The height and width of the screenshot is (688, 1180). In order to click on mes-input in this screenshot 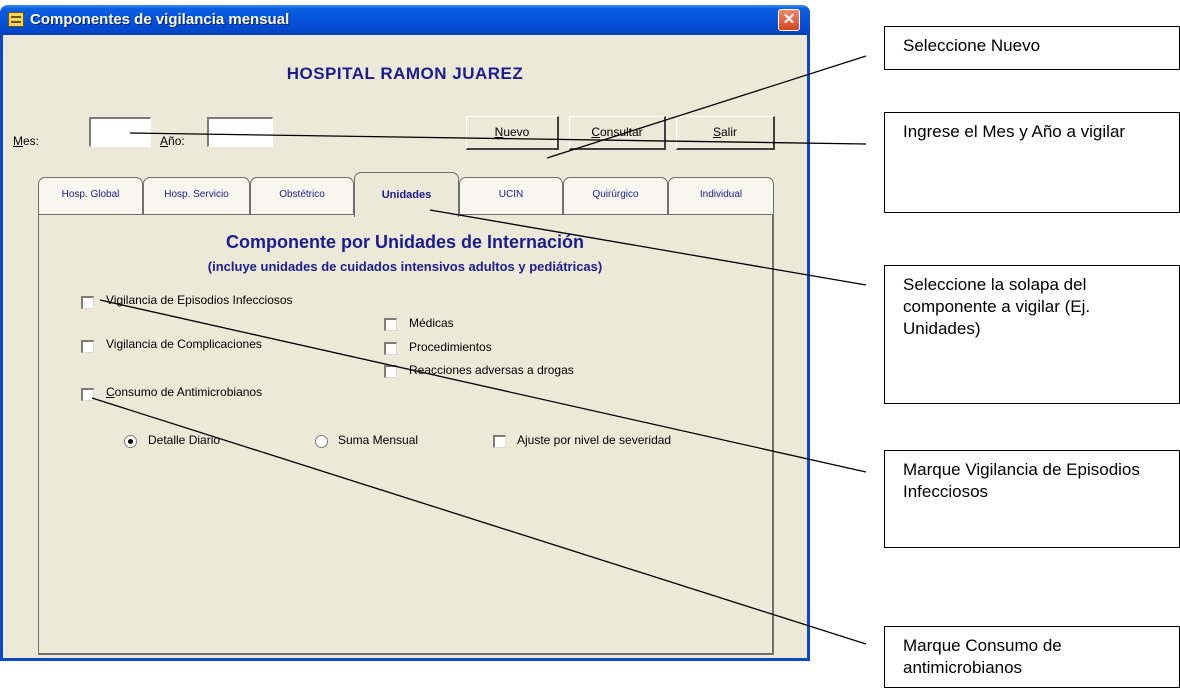, I will do `click(120, 132)`.